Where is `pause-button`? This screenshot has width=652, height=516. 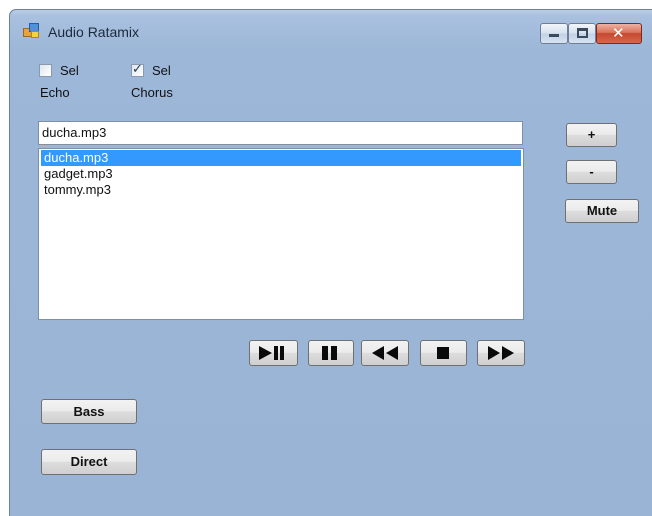 pause-button is located at coordinates (331, 353).